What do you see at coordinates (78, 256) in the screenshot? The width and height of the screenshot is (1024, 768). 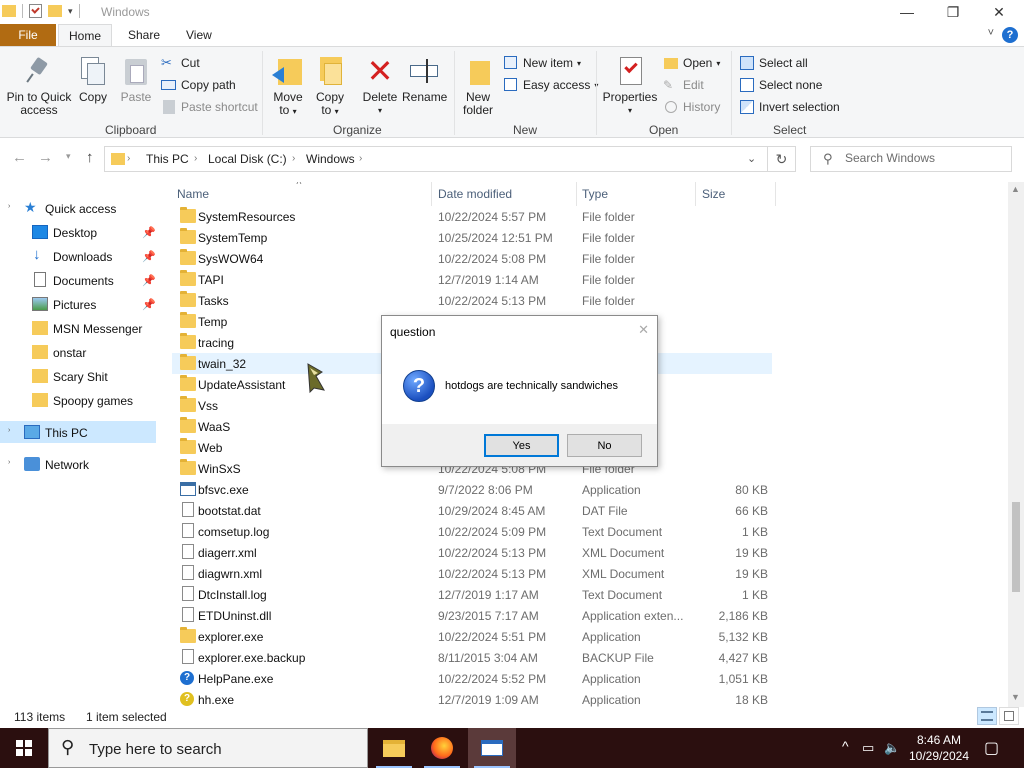 I see `nav-downloads: ↓ Downloads 📌` at bounding box center [78, 256].